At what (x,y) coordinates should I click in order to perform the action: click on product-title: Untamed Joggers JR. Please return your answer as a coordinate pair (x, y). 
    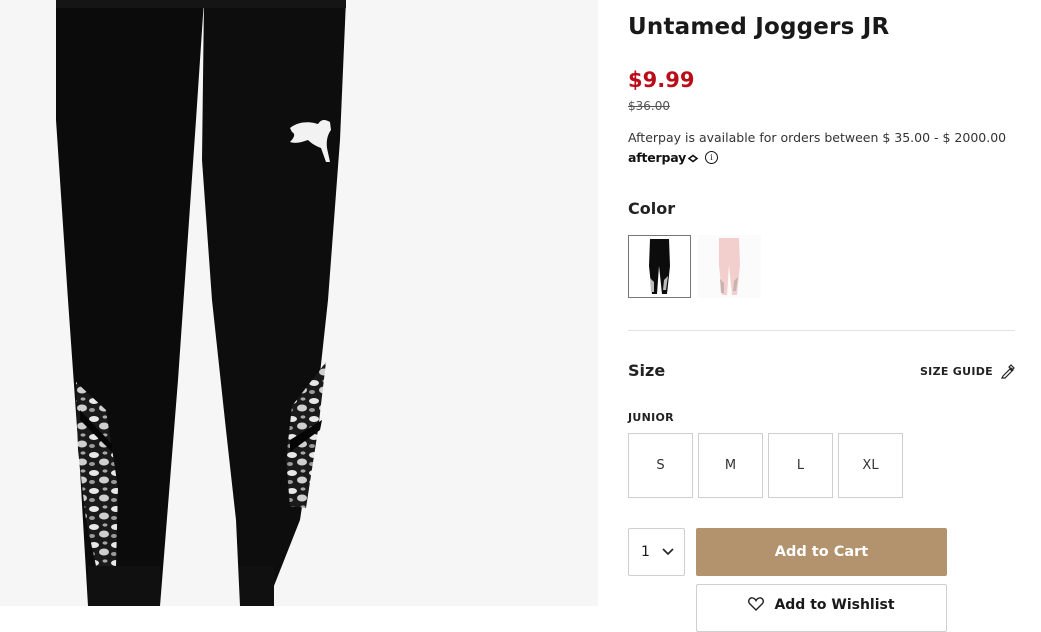
    Looking at the image, I should click on (759, 27).